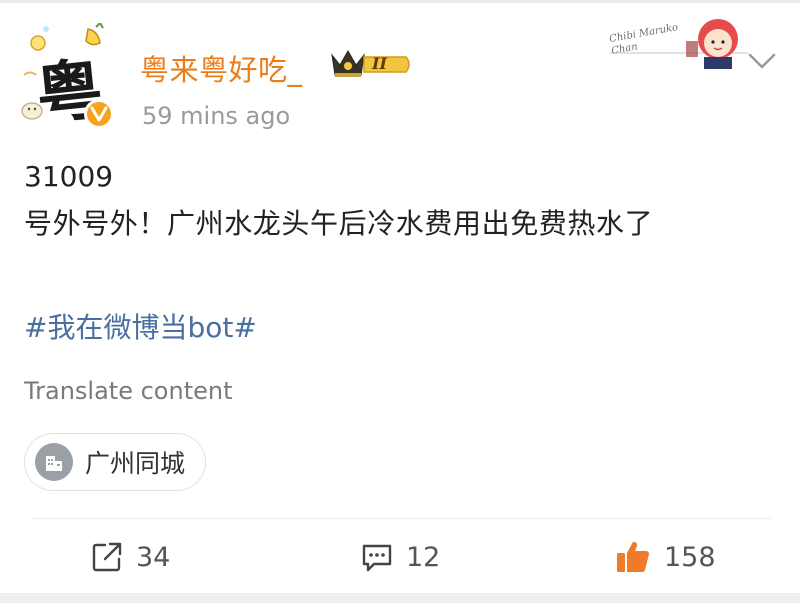 The height and width of the screenshot is (603, 800). I want to click on building-icon, so click(54, 462).